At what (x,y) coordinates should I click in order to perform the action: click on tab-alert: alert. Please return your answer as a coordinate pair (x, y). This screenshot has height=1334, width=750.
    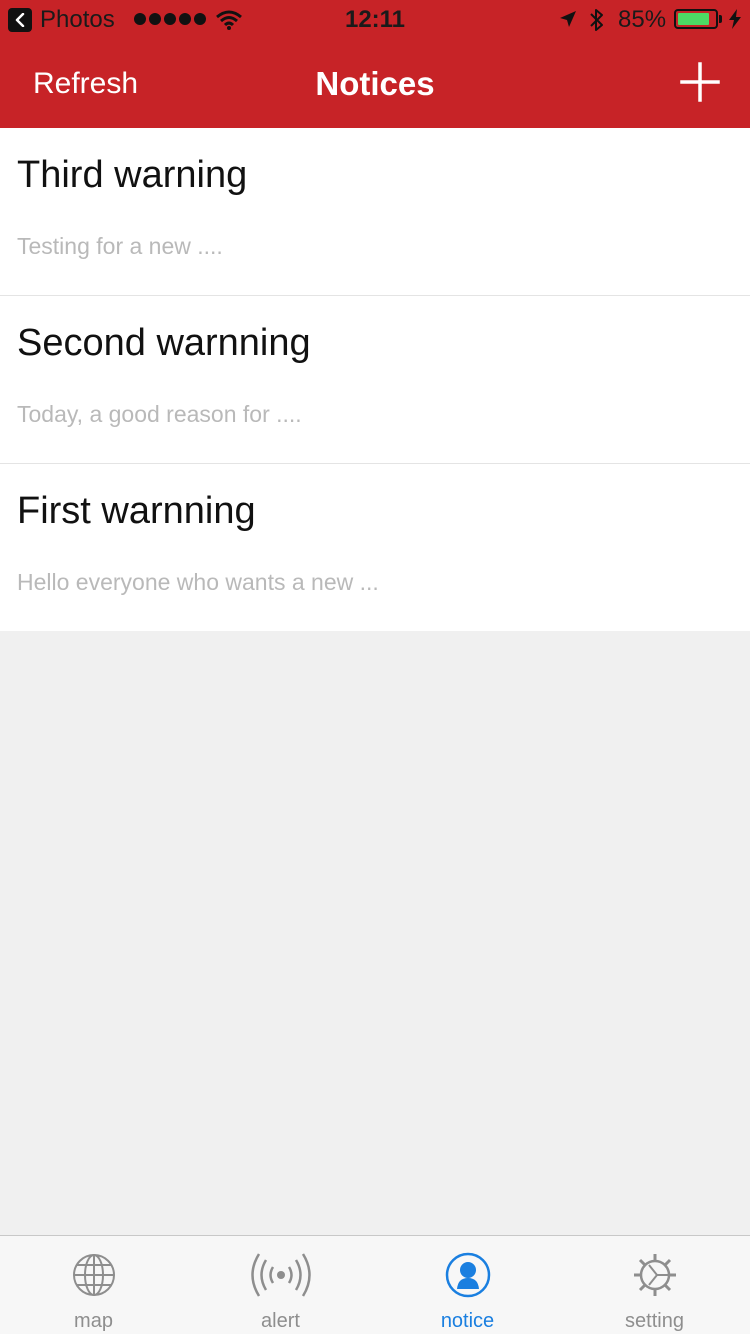
    Looking at the image, I should click on (280, 1285).